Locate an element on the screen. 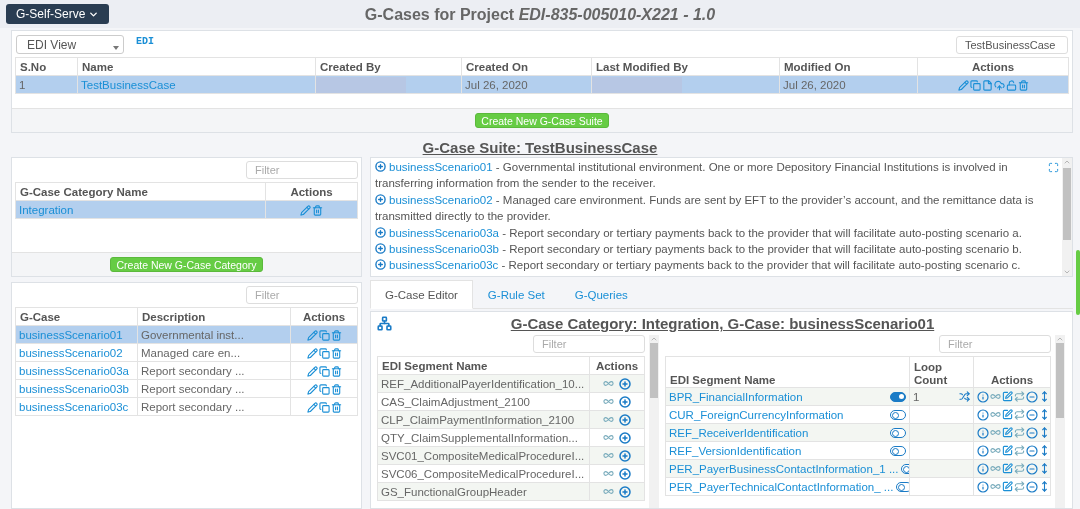 Image resolution: width=1080 pixels, height=509 pixels. tab: G-Queries is located at coordinates (601, 294).